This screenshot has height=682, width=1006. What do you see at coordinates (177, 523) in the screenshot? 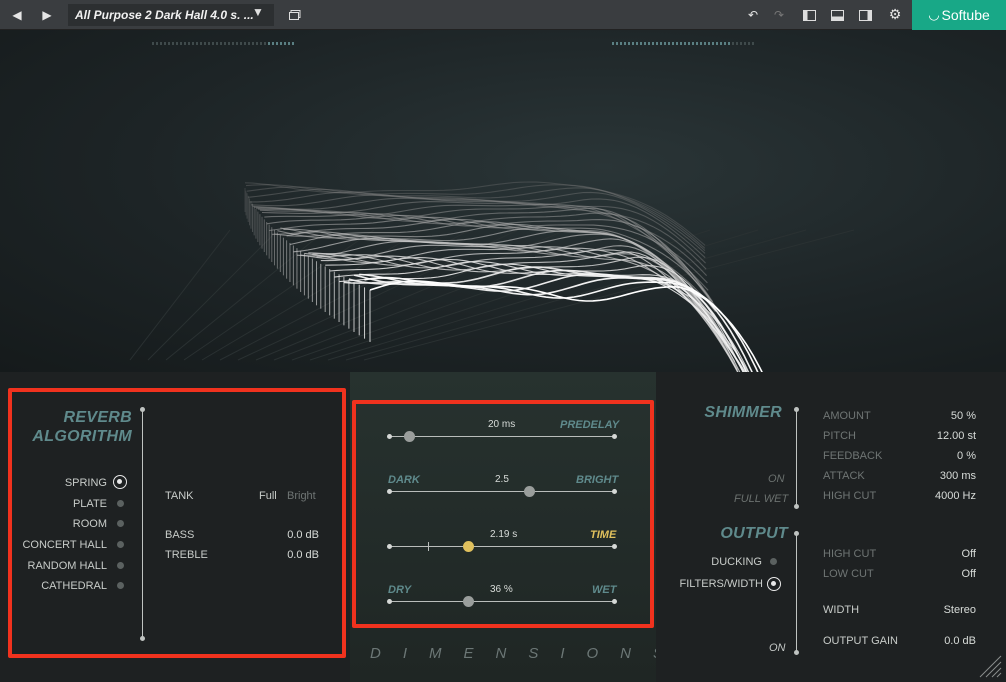
I see `annotation-box-algorithm` at bounding box center [177, 523].